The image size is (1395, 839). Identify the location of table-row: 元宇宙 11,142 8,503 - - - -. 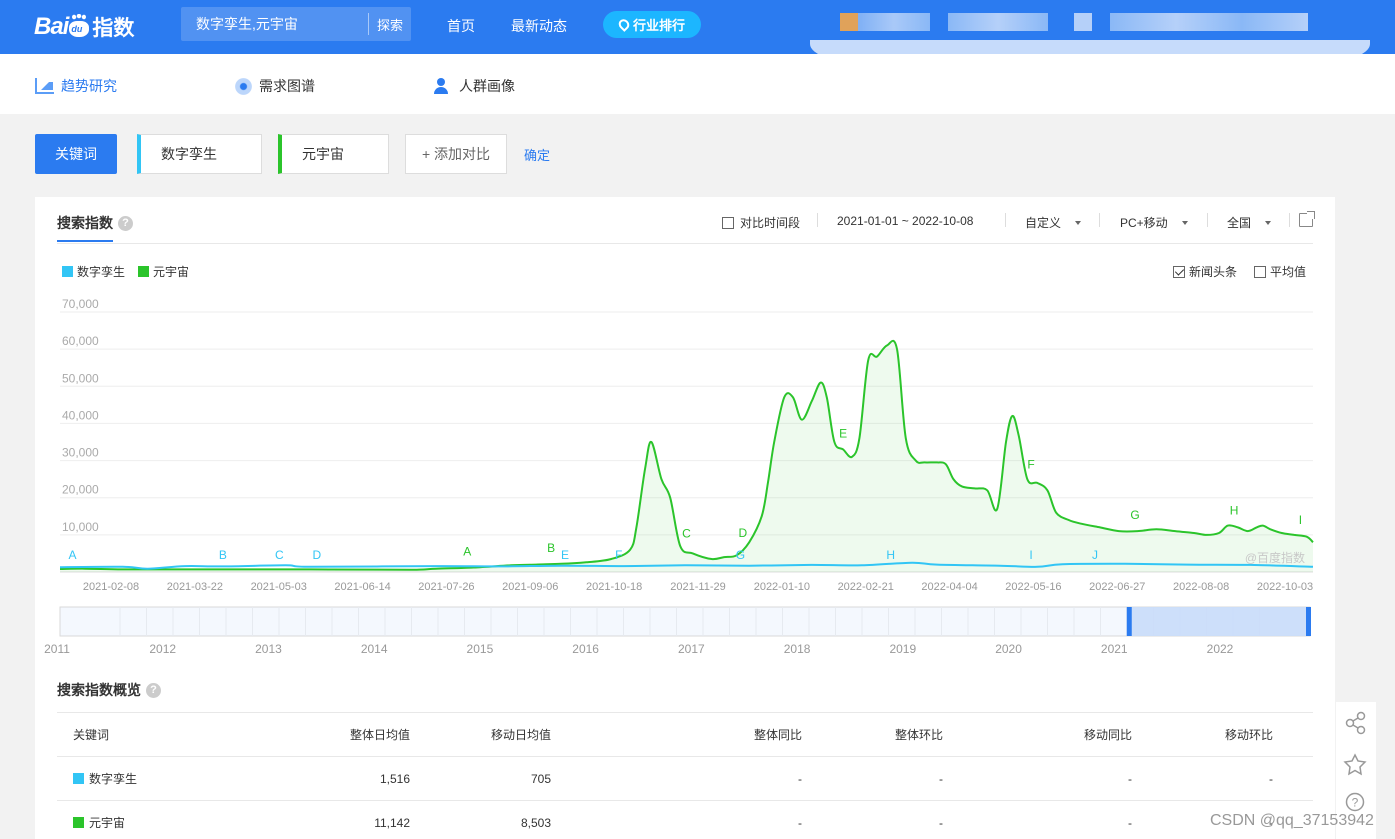
(685, 819).